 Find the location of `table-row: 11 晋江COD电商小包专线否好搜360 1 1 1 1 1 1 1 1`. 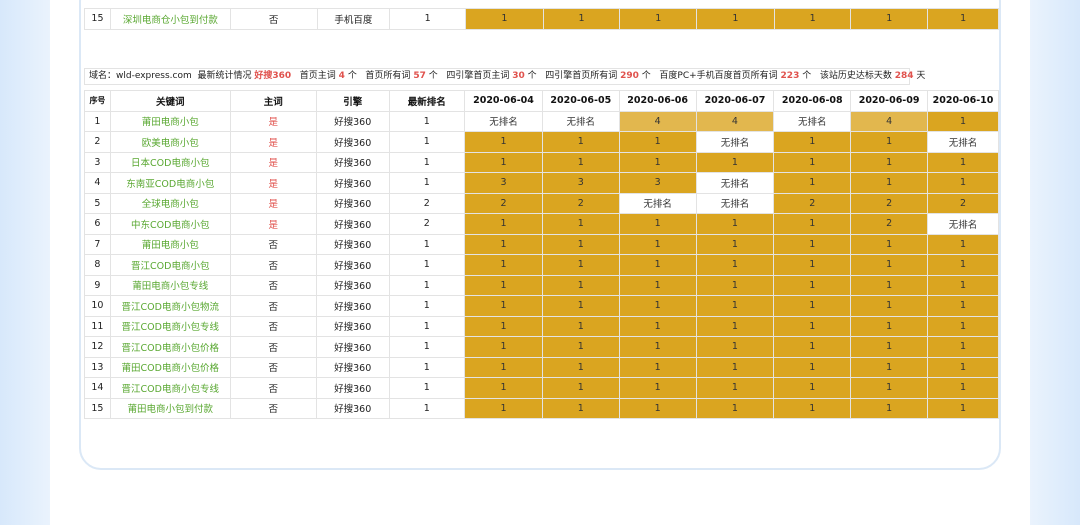

table-row: 11 晋江COD电商小包专线否好搜360 1 1 1 1 1 1 1 1 is located at coordinates (541, 326).